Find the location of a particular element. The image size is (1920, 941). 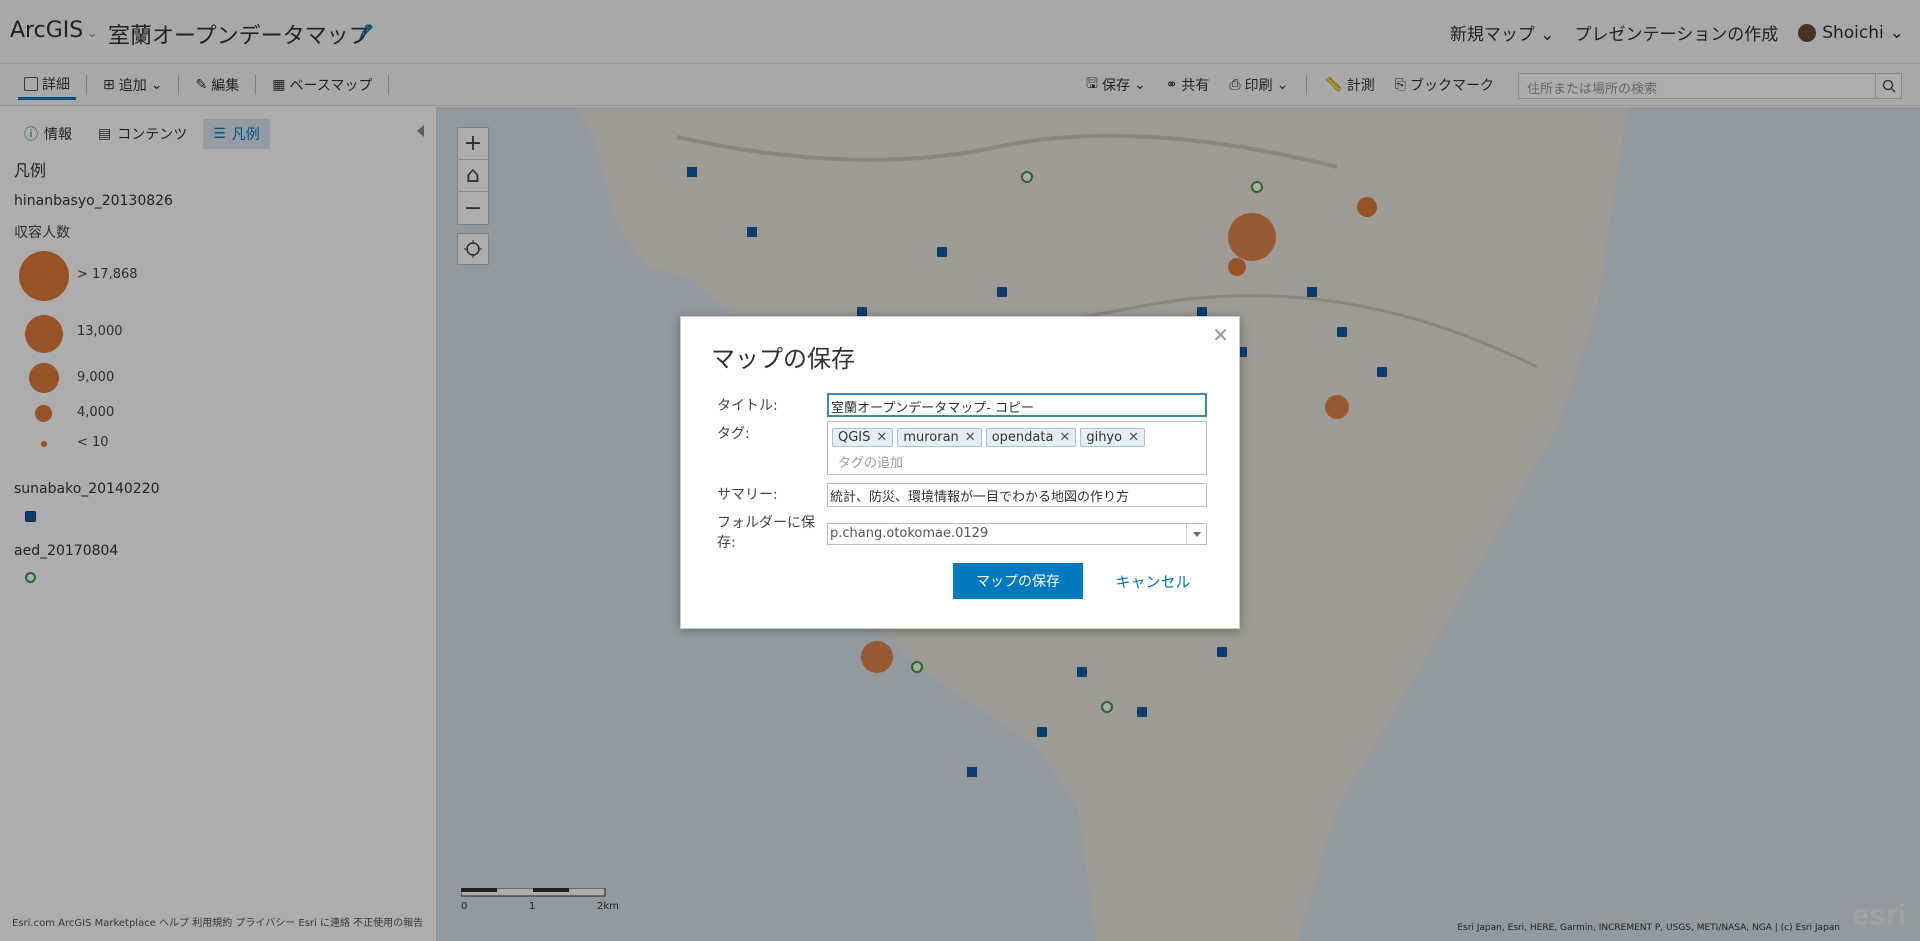

folder-select: p.chang.otokomae.0129 is located at coordinates (1017, 534).